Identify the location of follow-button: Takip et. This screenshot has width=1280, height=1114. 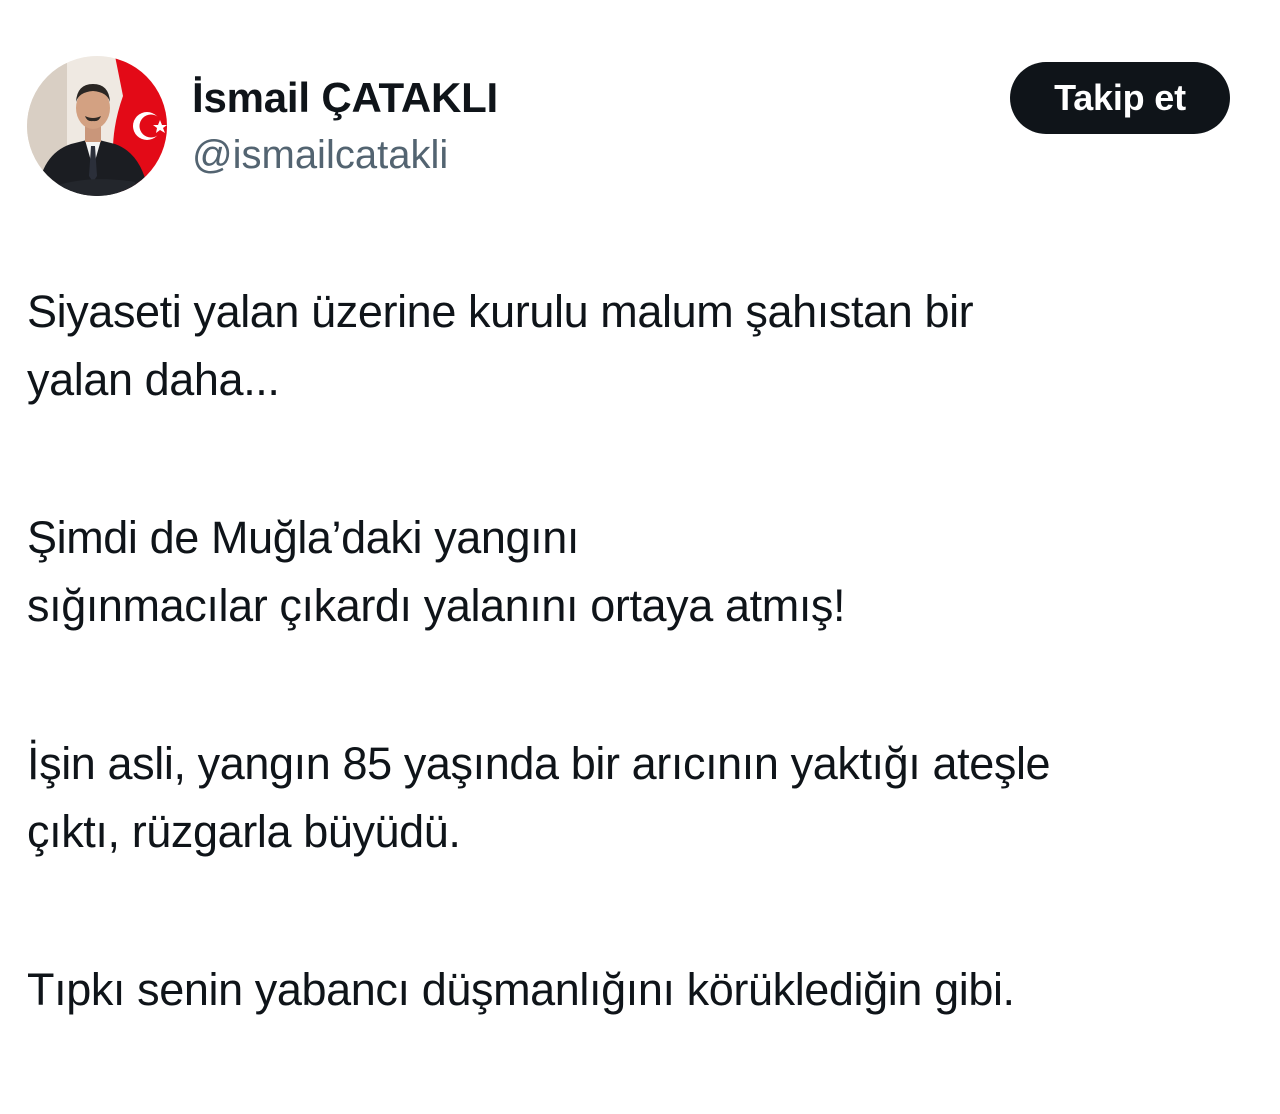
(1120, 98).